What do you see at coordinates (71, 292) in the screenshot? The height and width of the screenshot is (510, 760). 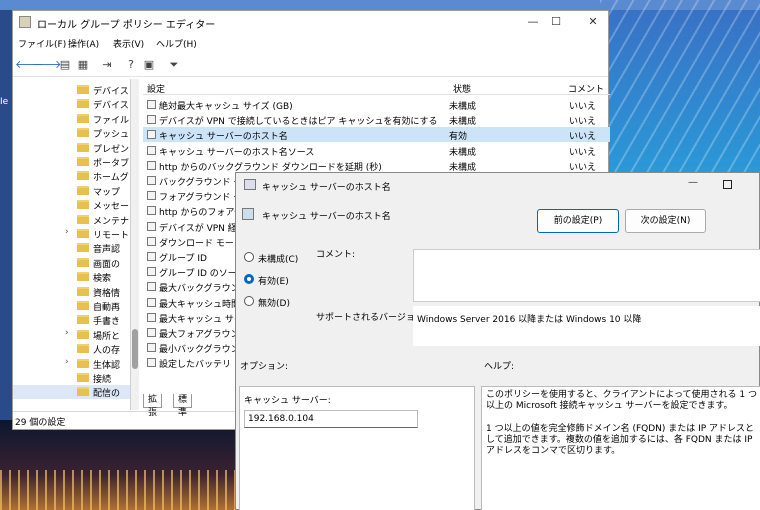 I see `tree-item: 資格情` at bounding box center [71, 292].